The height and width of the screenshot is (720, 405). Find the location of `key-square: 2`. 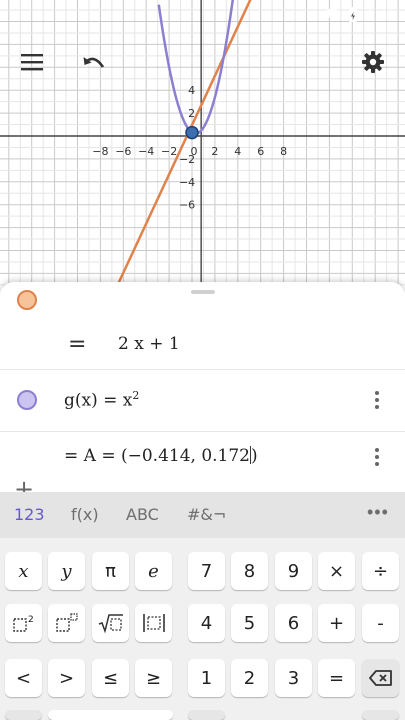

key-square: 2 is located at coordinates (23, 623).